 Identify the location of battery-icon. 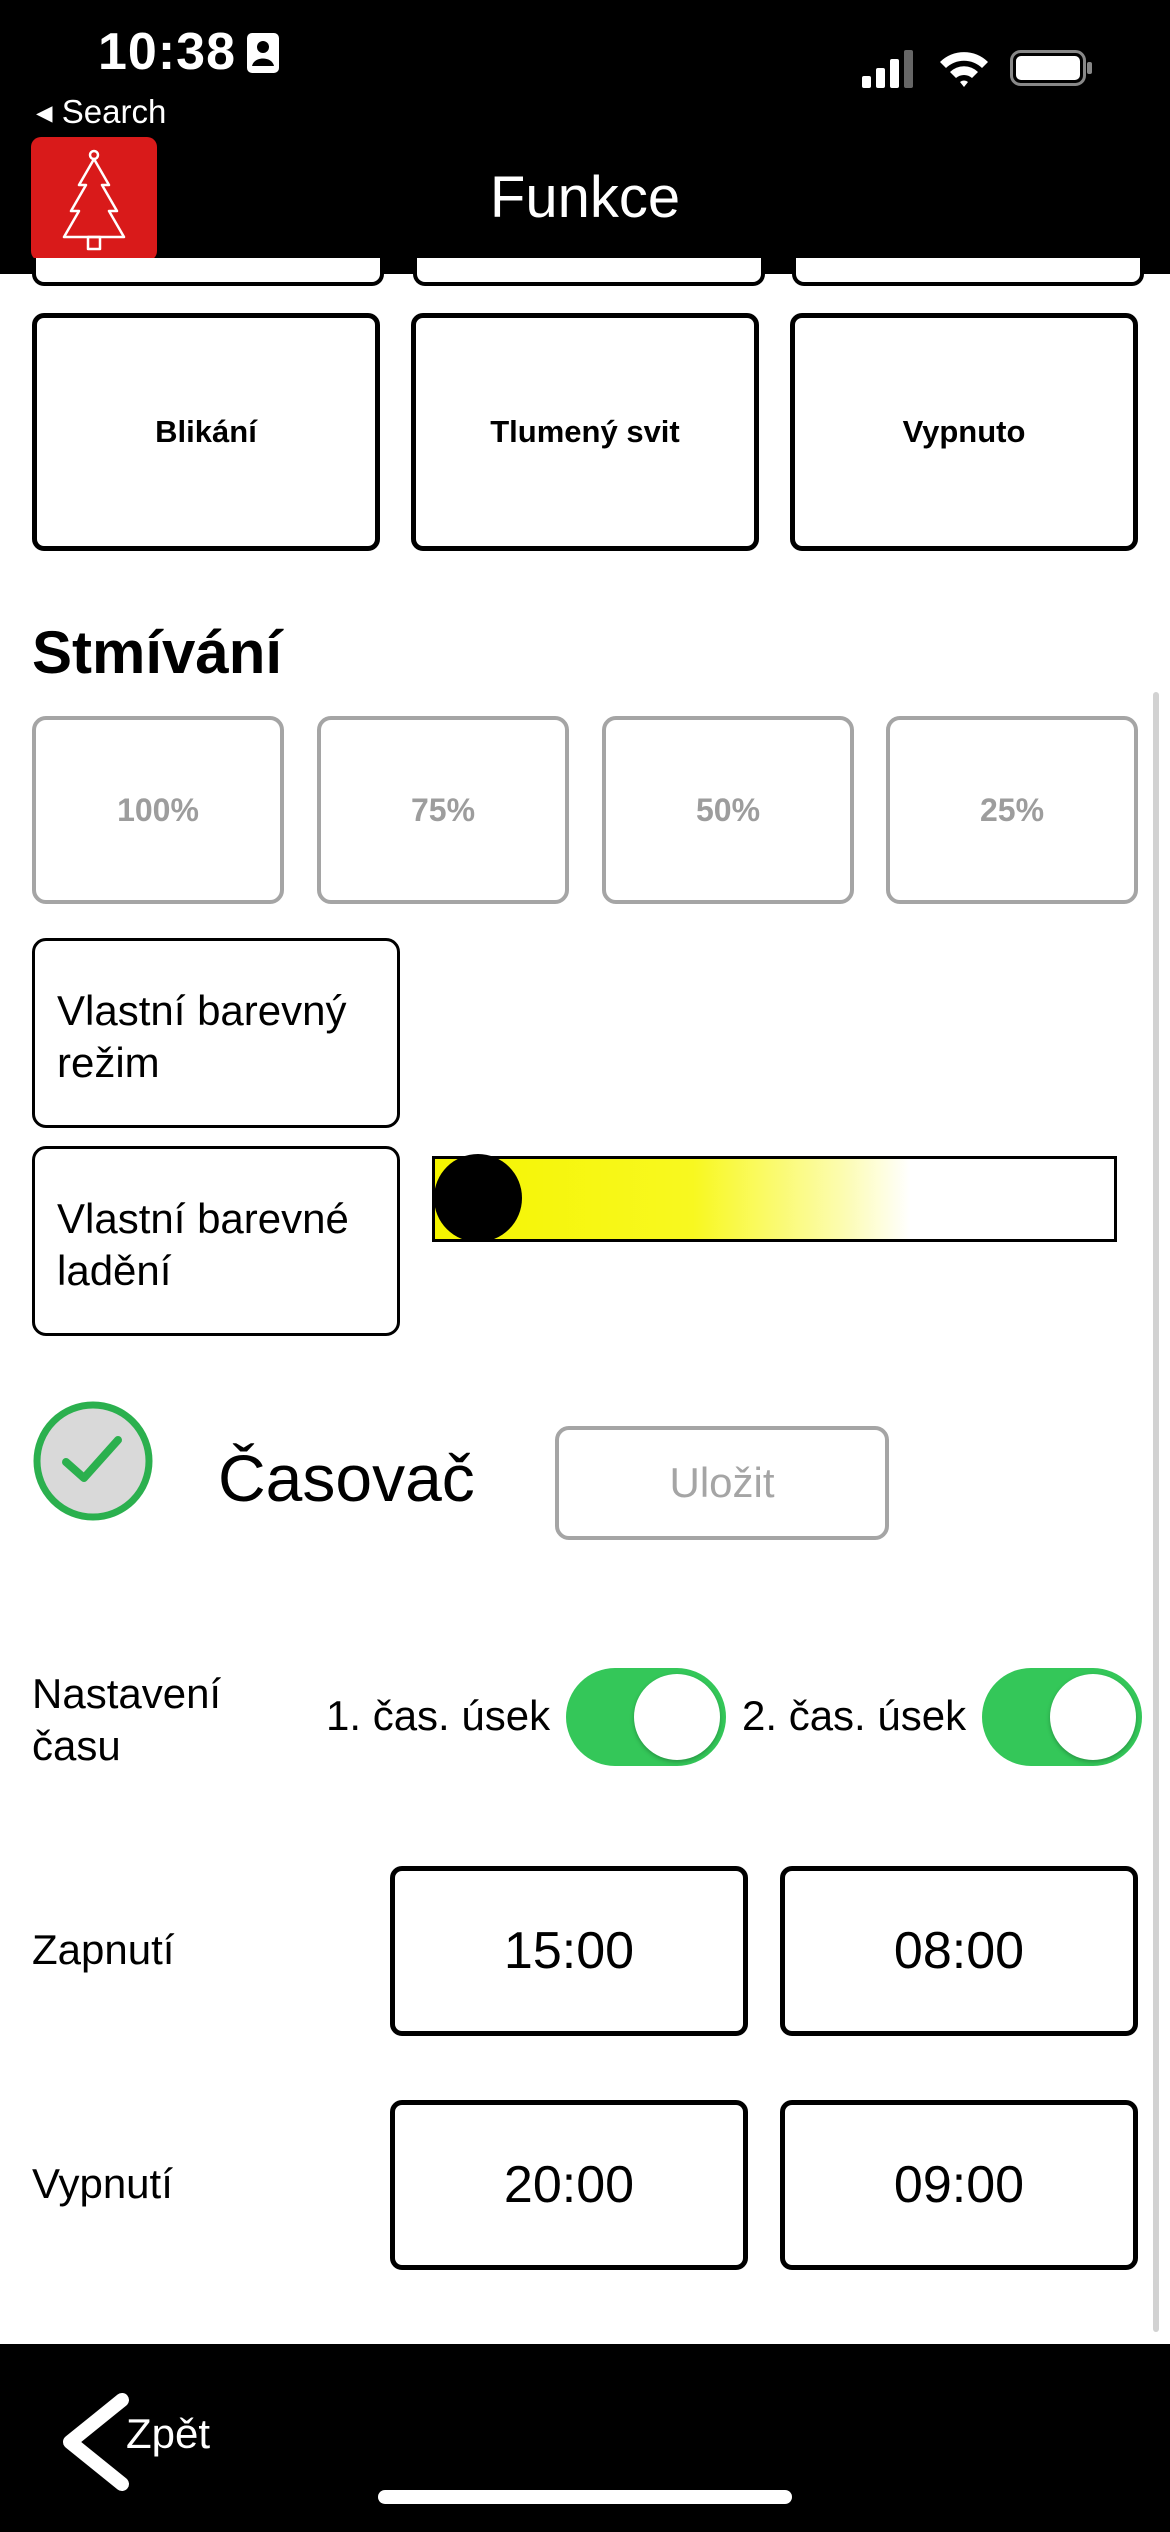
(1051, 68).